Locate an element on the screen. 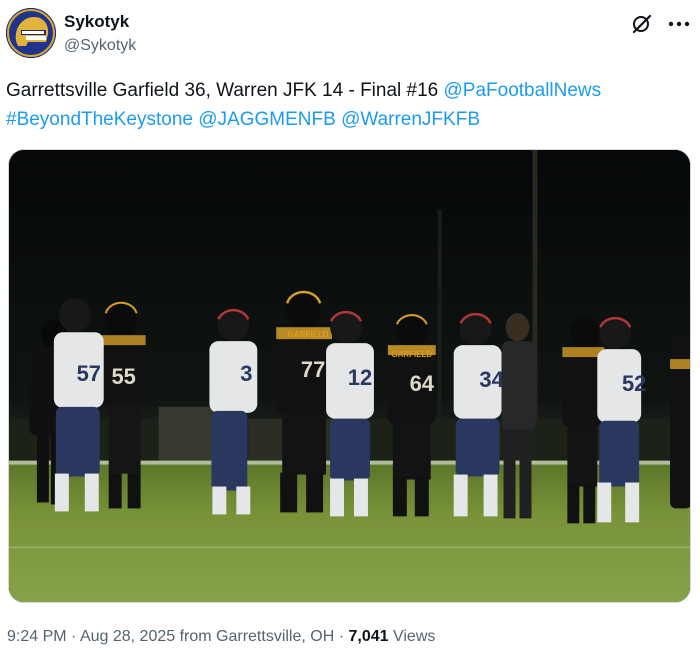  handle: @Sykotyk is located at coordinates (100, 46).